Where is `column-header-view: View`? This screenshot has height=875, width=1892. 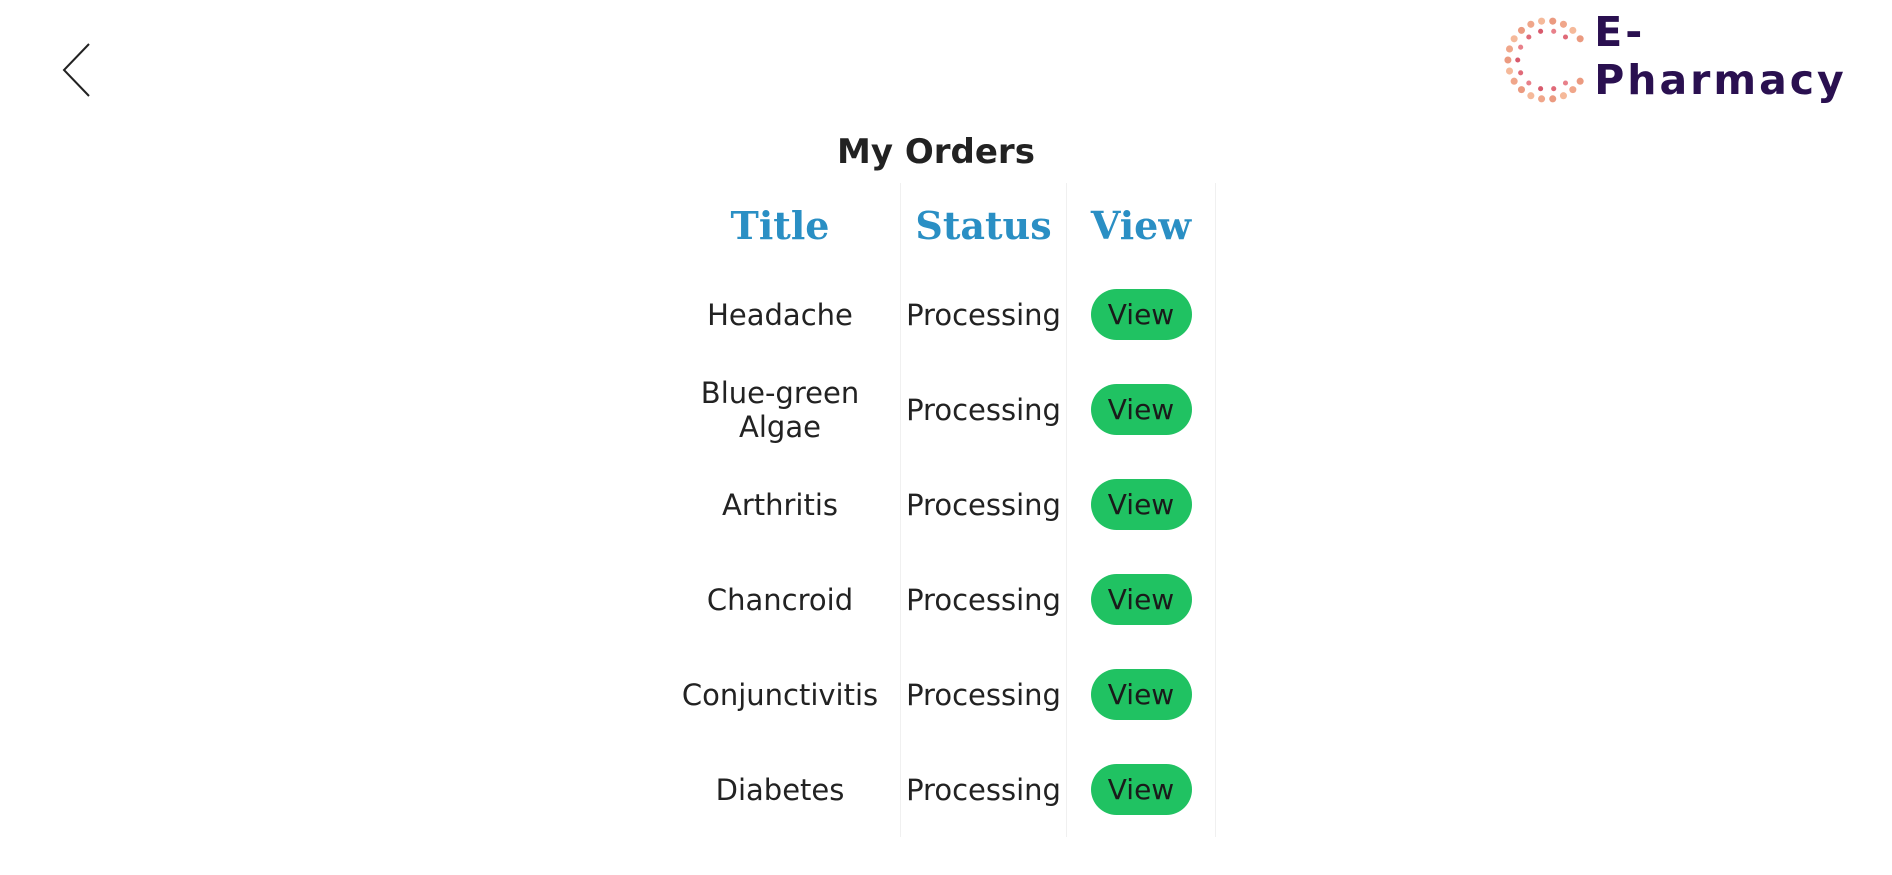 column-header-view: View is located at coordinates (1141, 225).